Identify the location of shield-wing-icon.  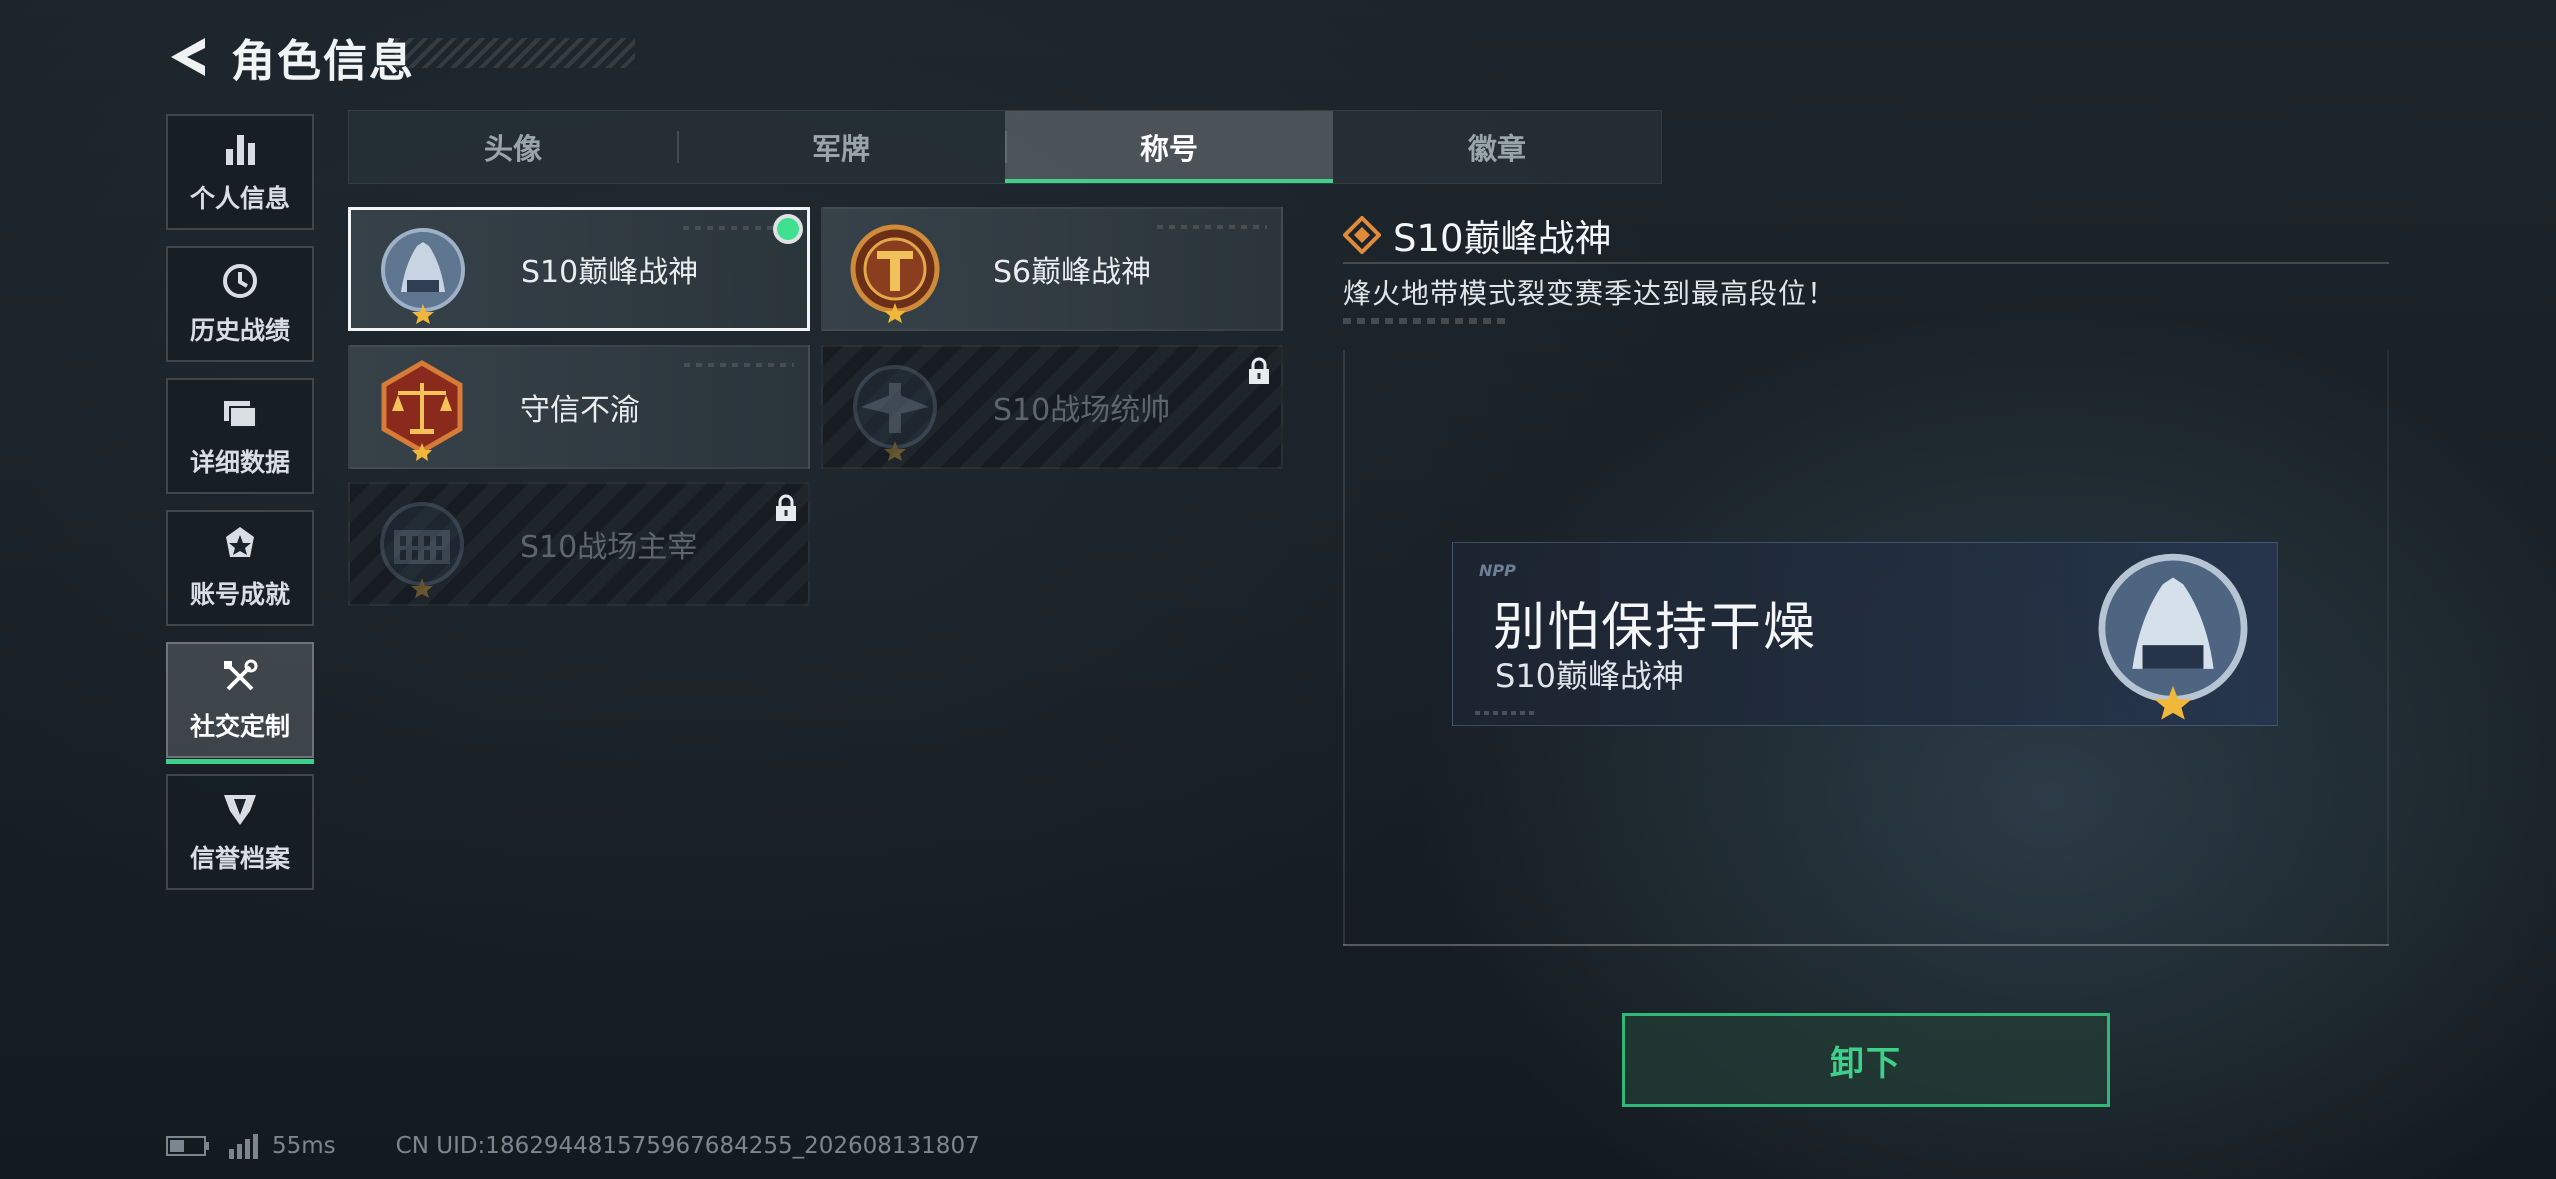
(240, 810).